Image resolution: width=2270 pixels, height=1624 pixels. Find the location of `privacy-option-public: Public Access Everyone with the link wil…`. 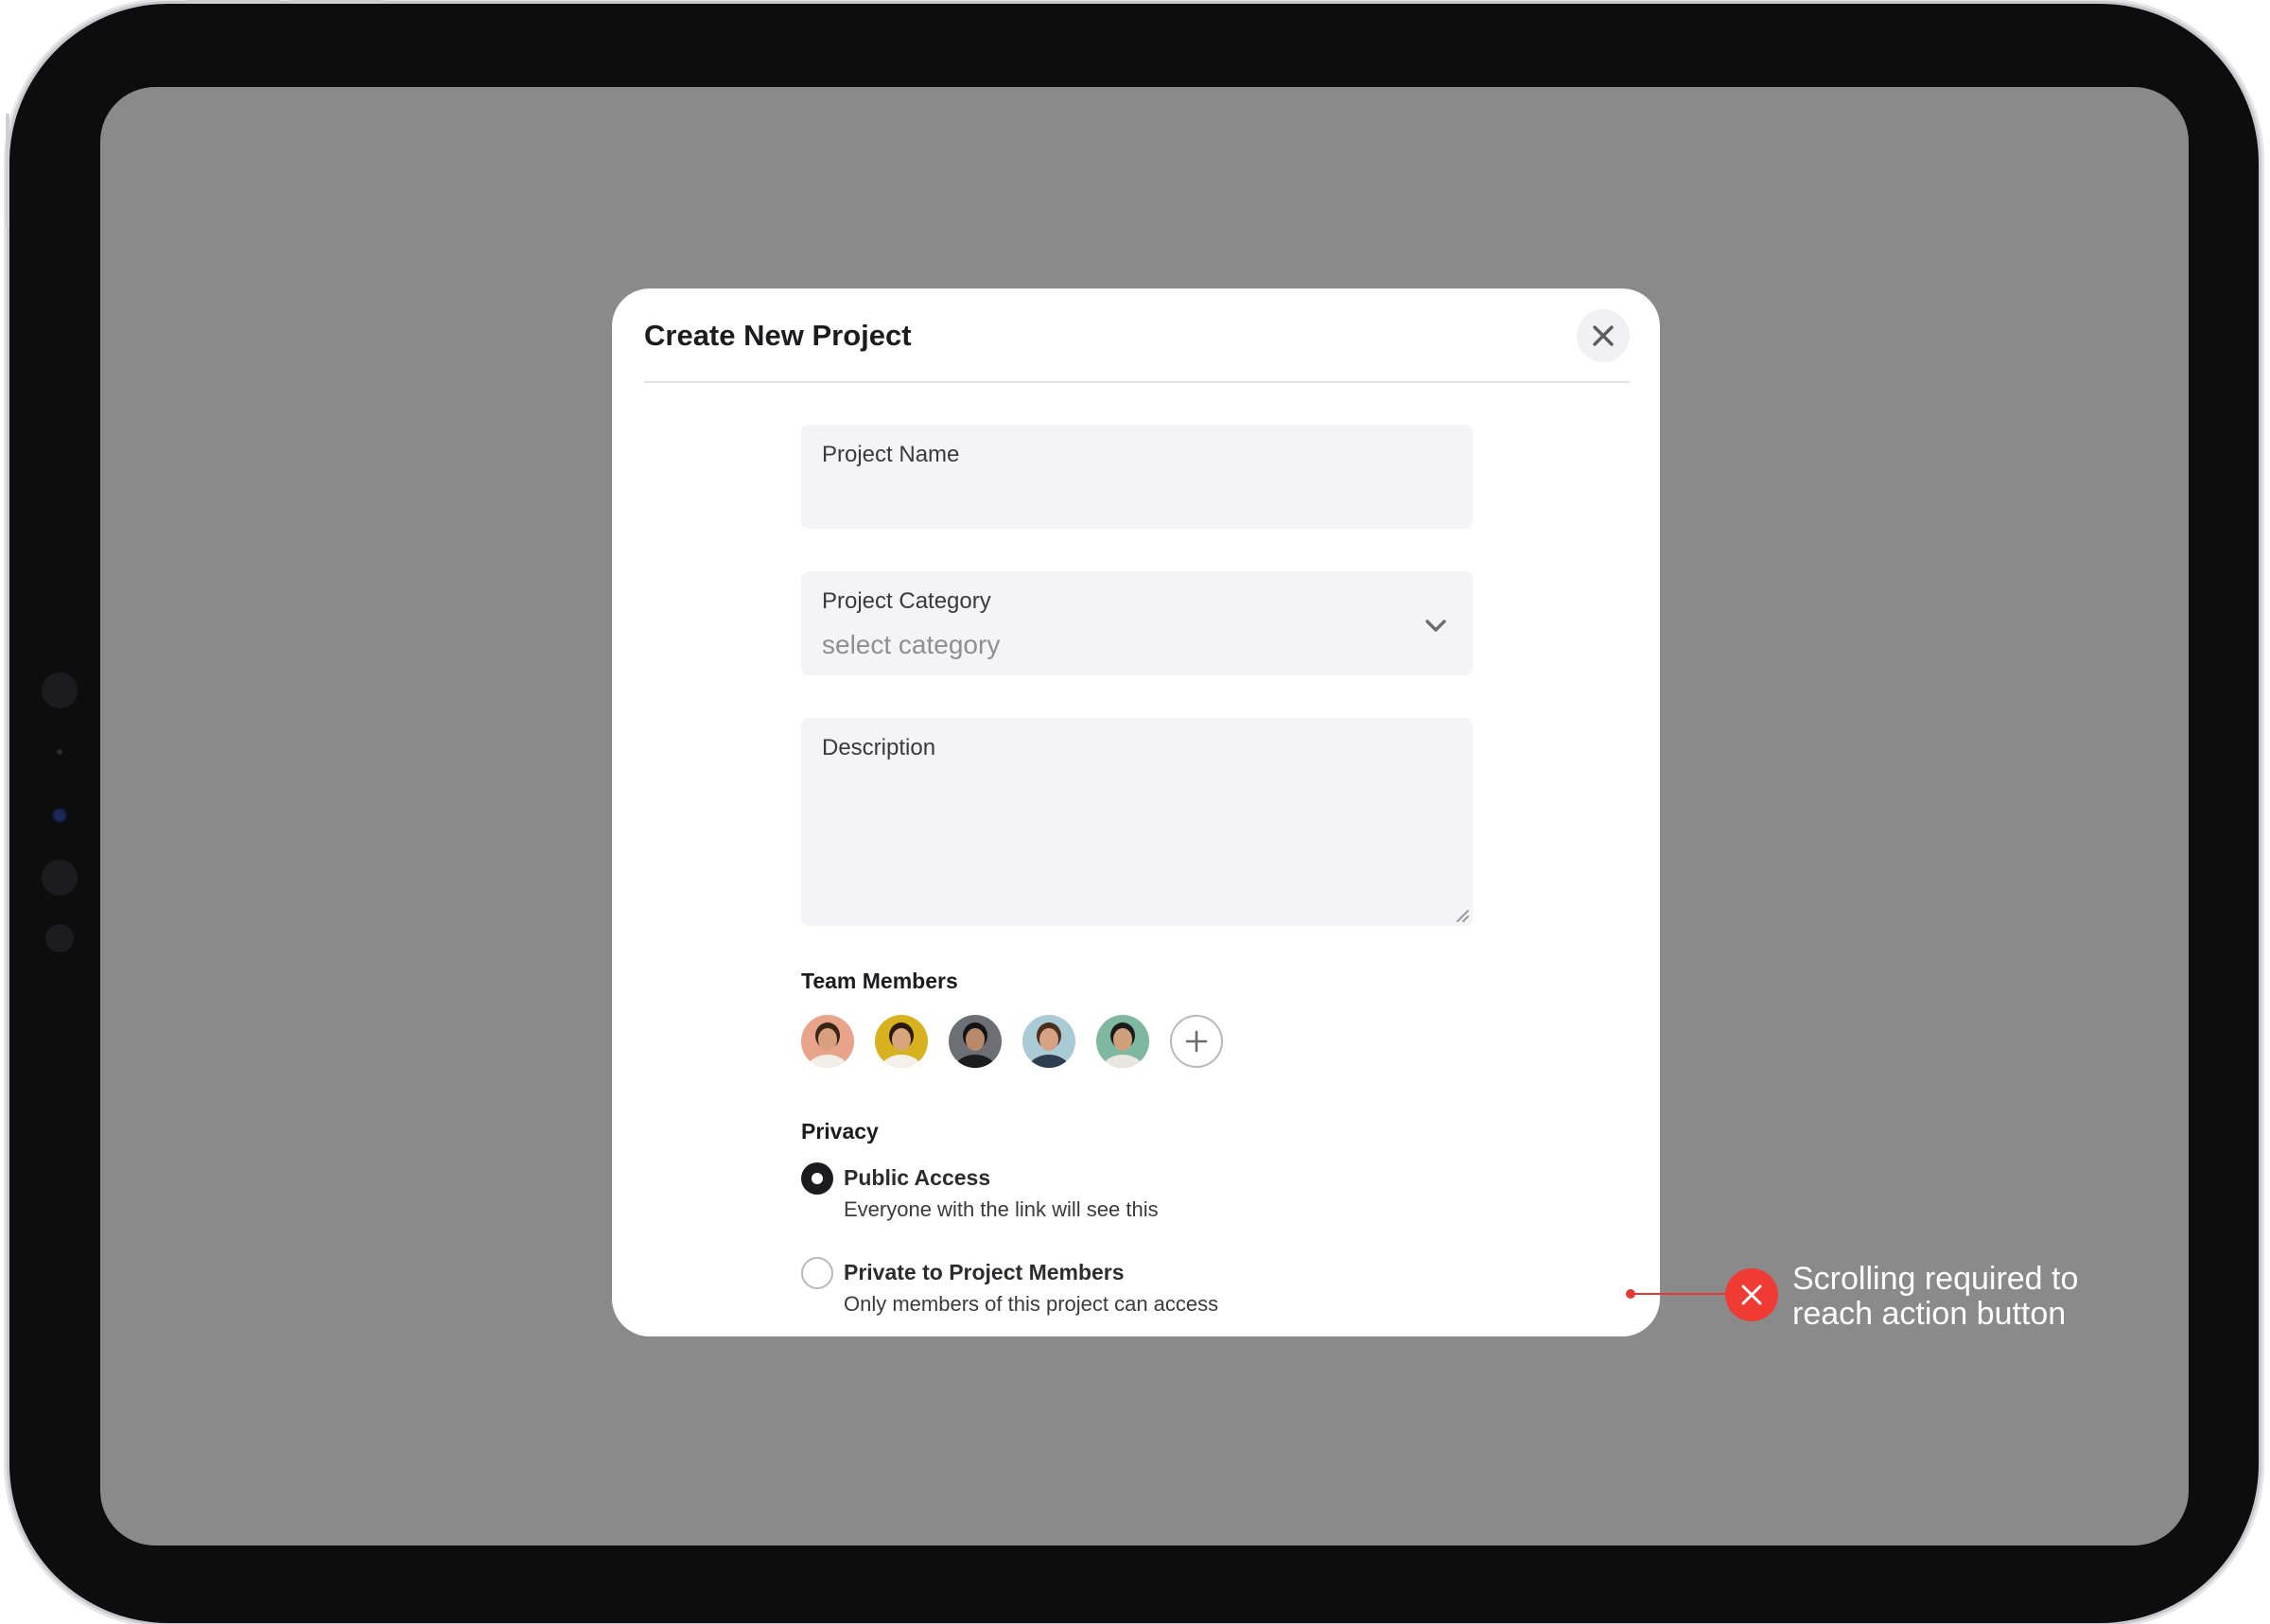

privacy-option-public: Public Access Everyone with the link wil… is located at coordinates (1132, 1195).